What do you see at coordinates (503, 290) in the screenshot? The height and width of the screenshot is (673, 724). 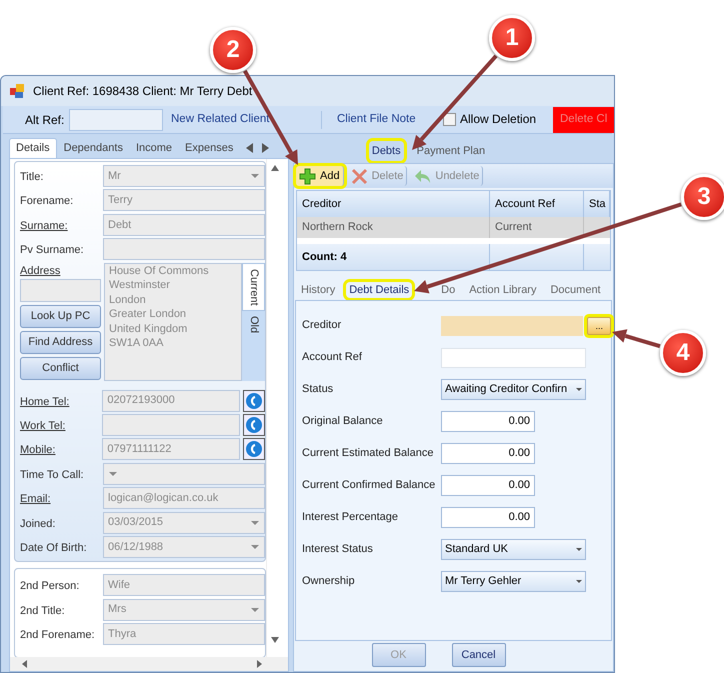 I see `tab: Action Library` at bounding box center [503, 290].